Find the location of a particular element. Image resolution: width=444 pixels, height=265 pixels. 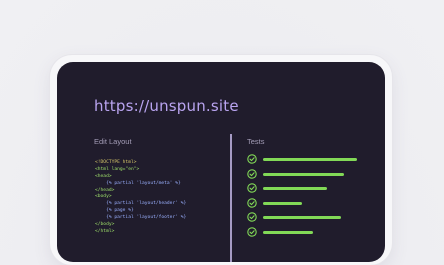

code-line: <html lang="en"> is located at coordinates (117, 169).